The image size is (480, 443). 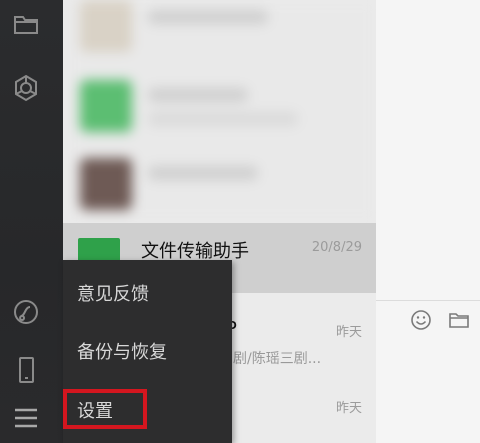 What do you see at coordinates (105, 409) in the screenshot?
I see `settings-highlight-box` at bounding box center [105, 409].